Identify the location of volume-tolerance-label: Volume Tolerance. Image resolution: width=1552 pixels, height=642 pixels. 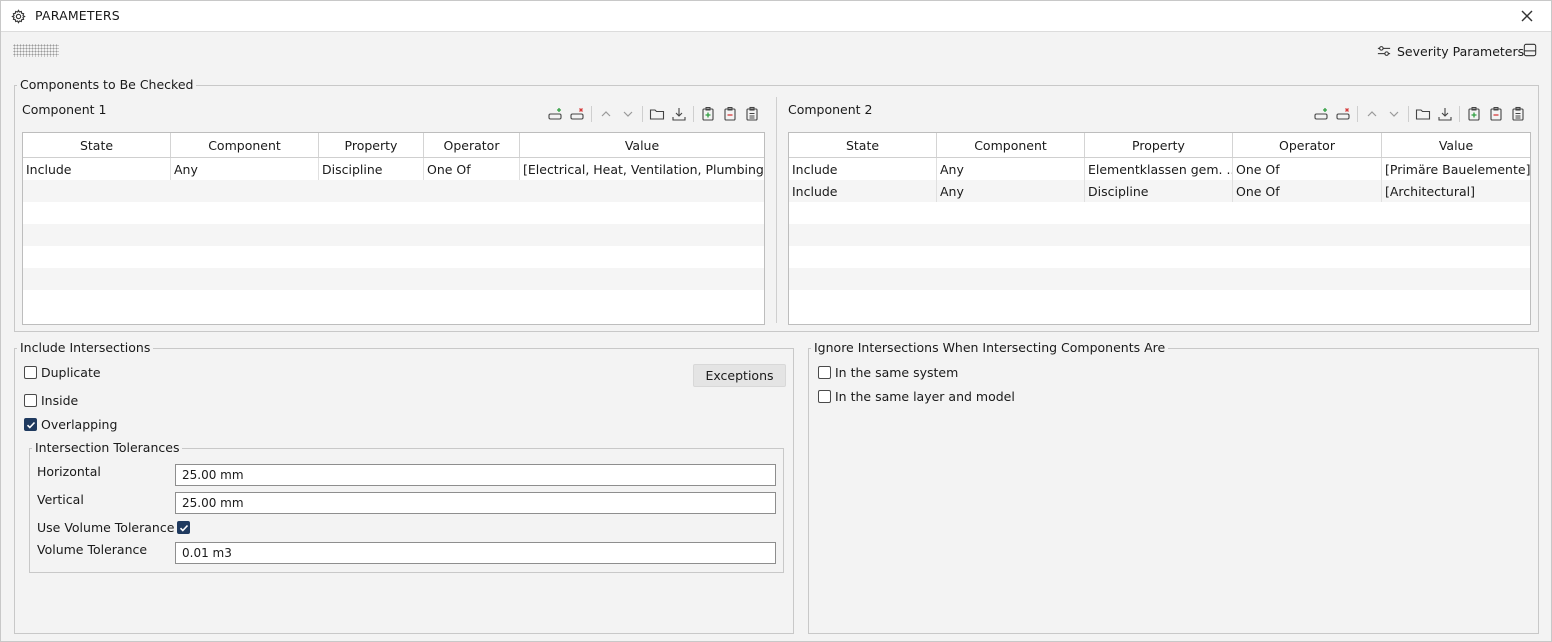
(92, 549).